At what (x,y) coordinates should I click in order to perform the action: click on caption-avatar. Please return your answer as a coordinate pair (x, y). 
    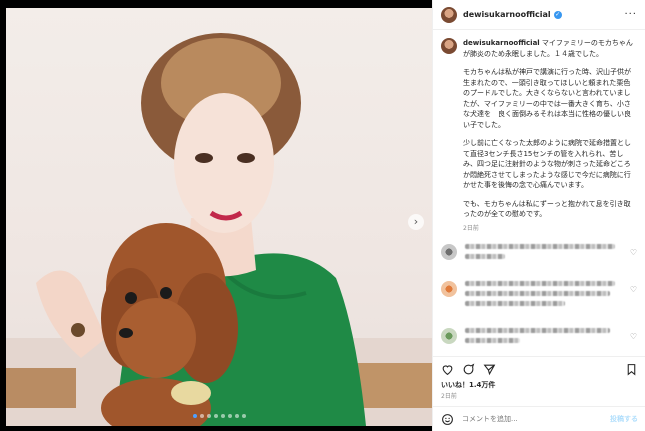
    Looking at the image, I should click on (449, 46).